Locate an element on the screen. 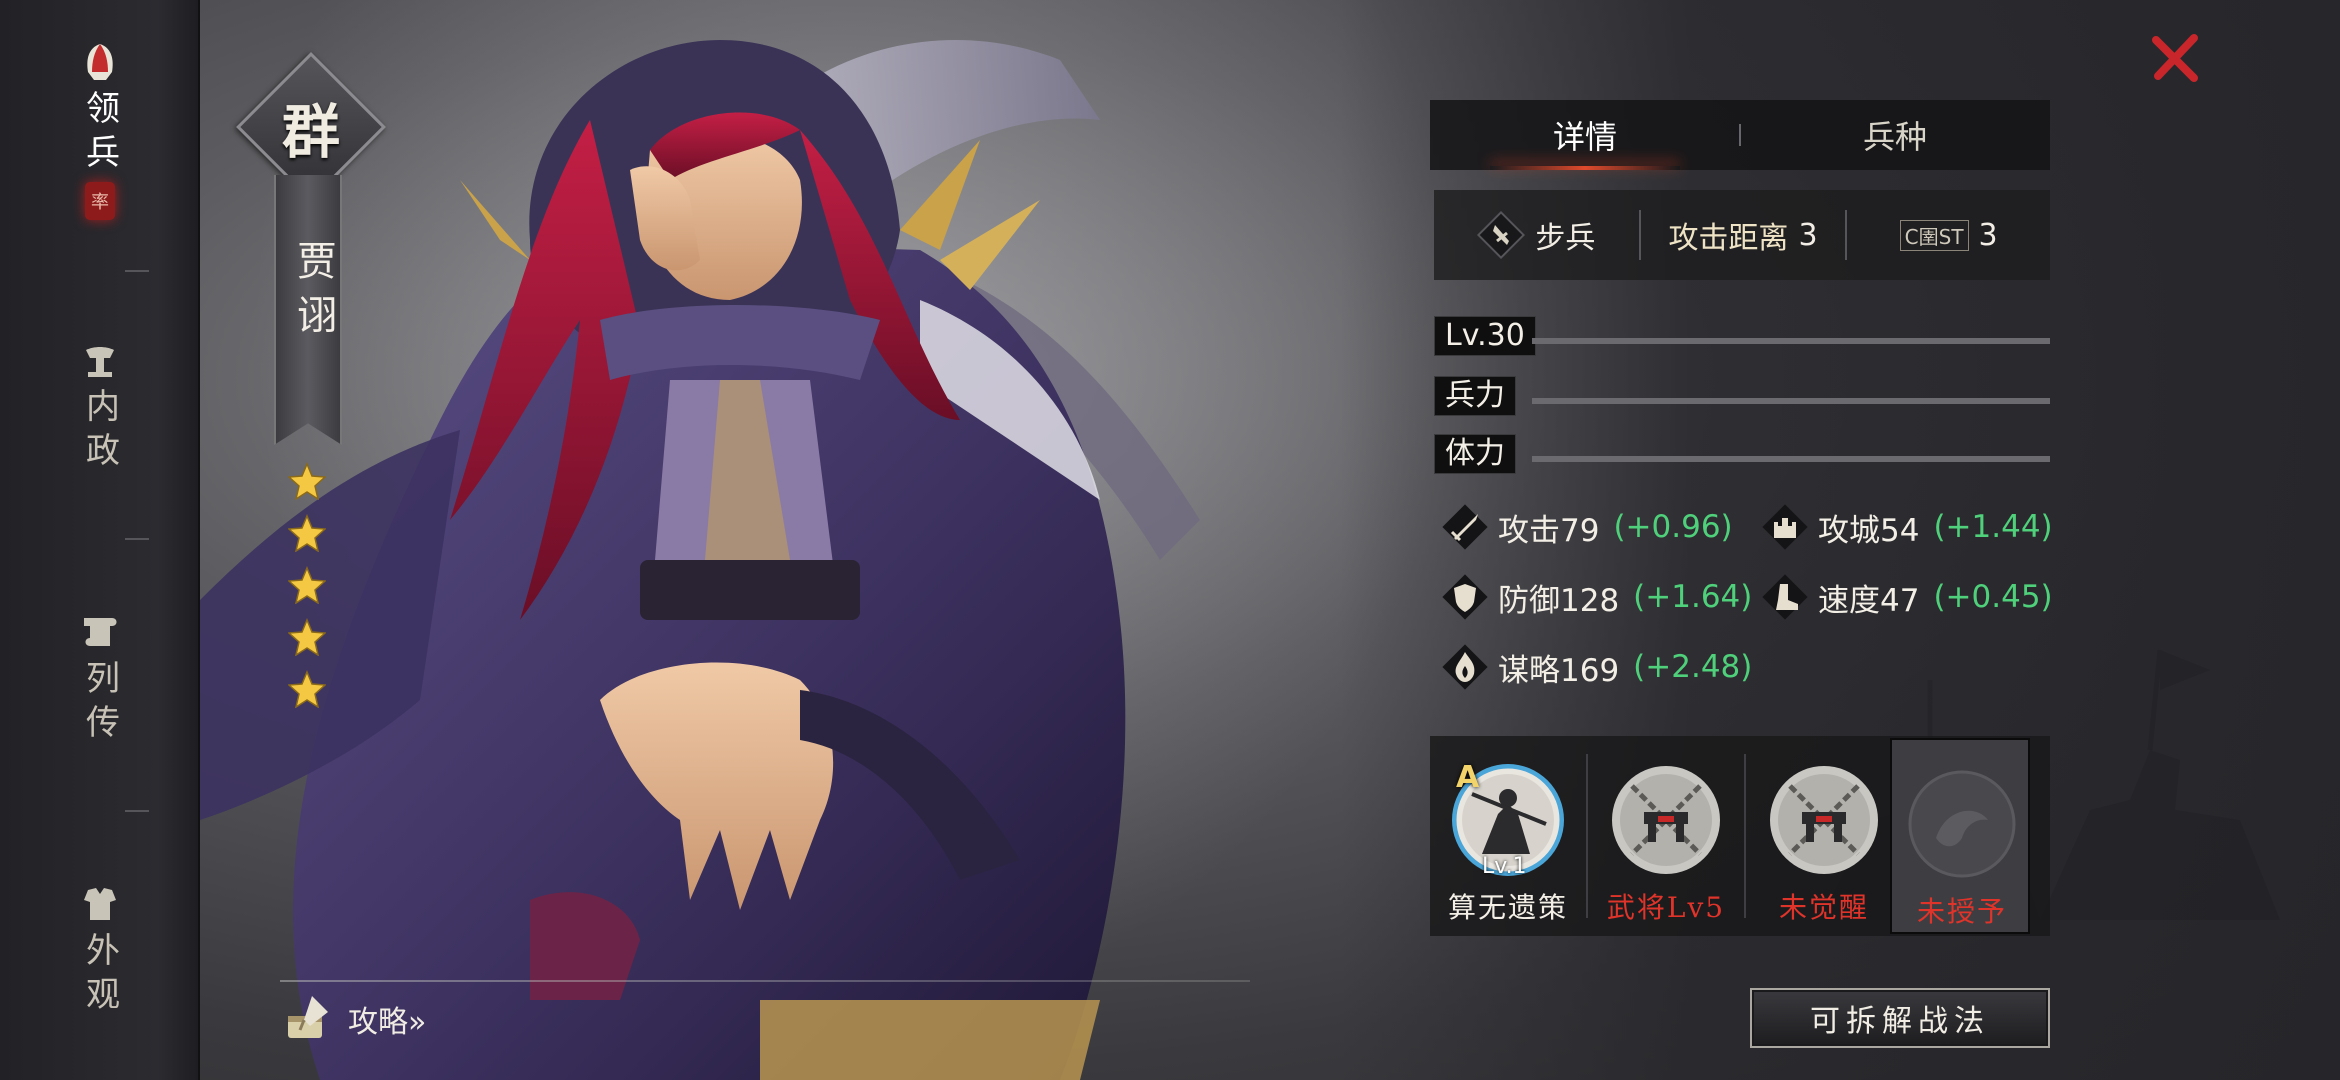  attribute-gain: (+1.64) is located at coordinates (1693, 597).